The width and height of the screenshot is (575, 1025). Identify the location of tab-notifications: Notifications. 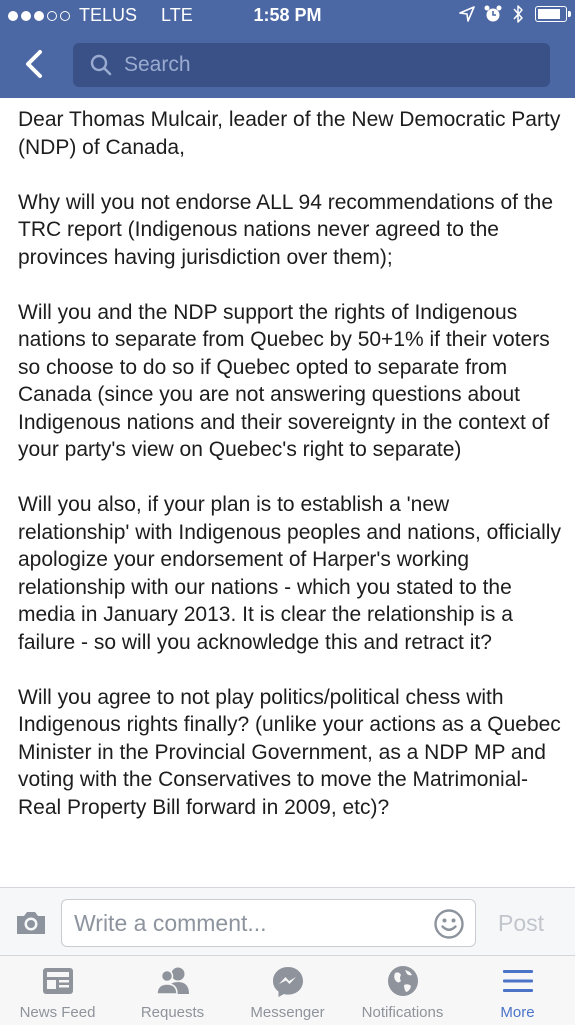
(402, 990).